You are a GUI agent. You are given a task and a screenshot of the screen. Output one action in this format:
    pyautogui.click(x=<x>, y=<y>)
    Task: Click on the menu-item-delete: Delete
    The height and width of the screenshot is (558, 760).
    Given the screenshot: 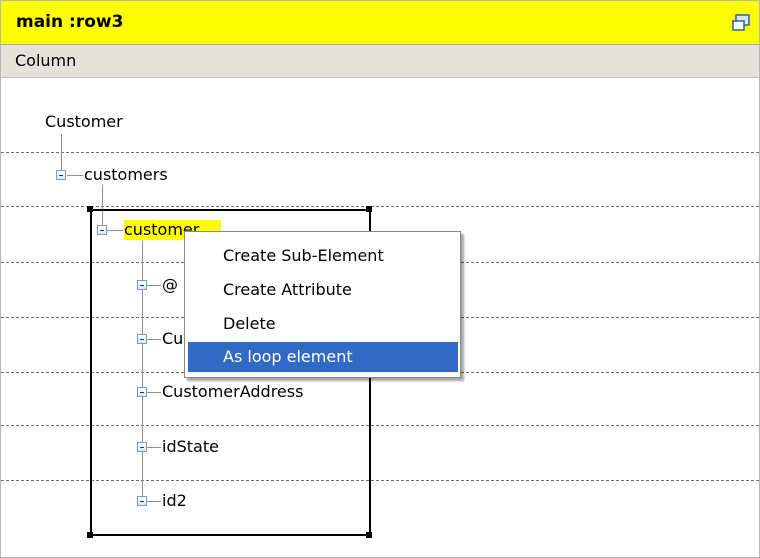 What is the action you would take?
    pyautogui.click(x=323, y=324)
    